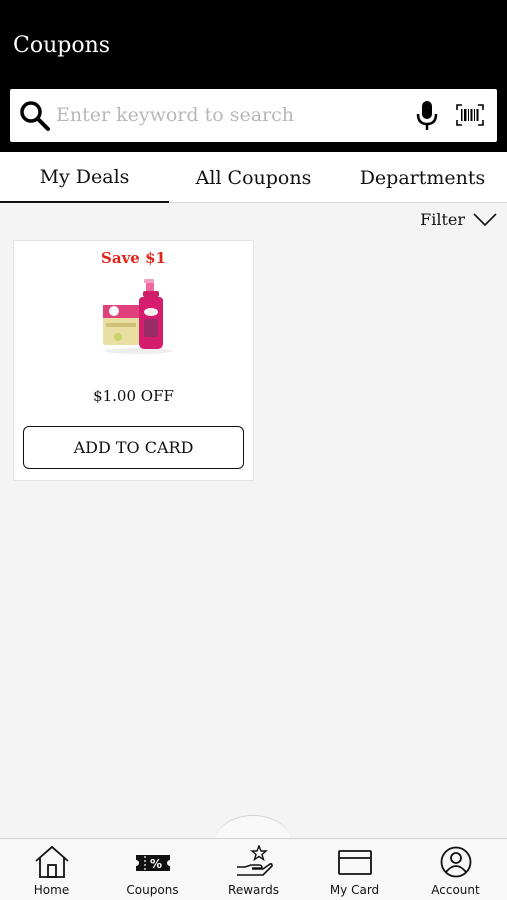 The image size is (507, 900). Describe the element at coordinates (254, 860) in the screenshot. I see `rewards-hand-star-icon` at that location.